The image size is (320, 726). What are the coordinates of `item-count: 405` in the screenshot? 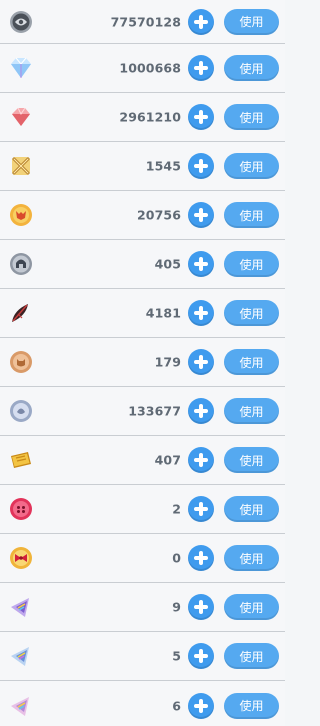 It's located at (167, 264).